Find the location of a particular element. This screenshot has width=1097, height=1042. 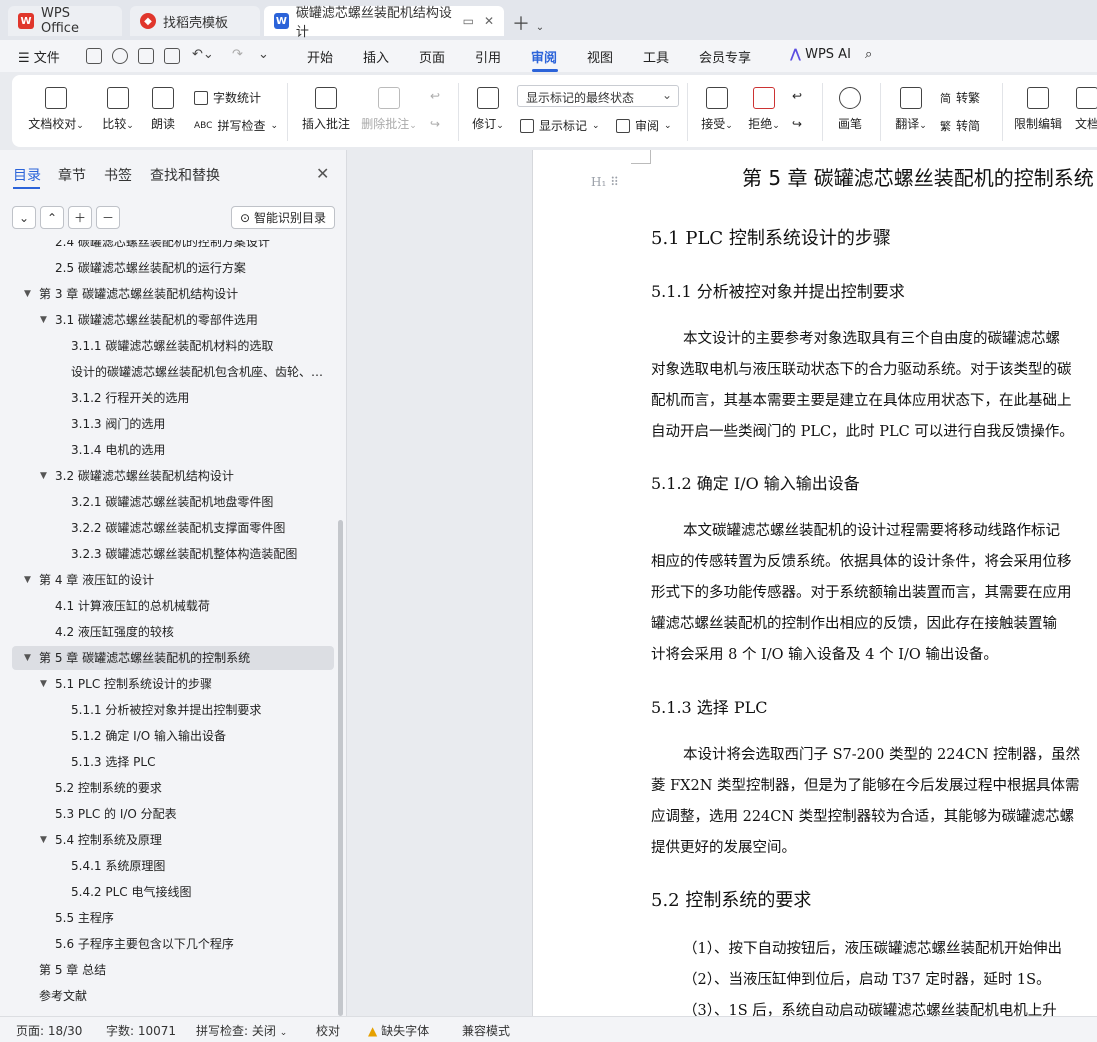

missing-font-status: ▲ 缺失字体 is located at coordinates (398, 1030).